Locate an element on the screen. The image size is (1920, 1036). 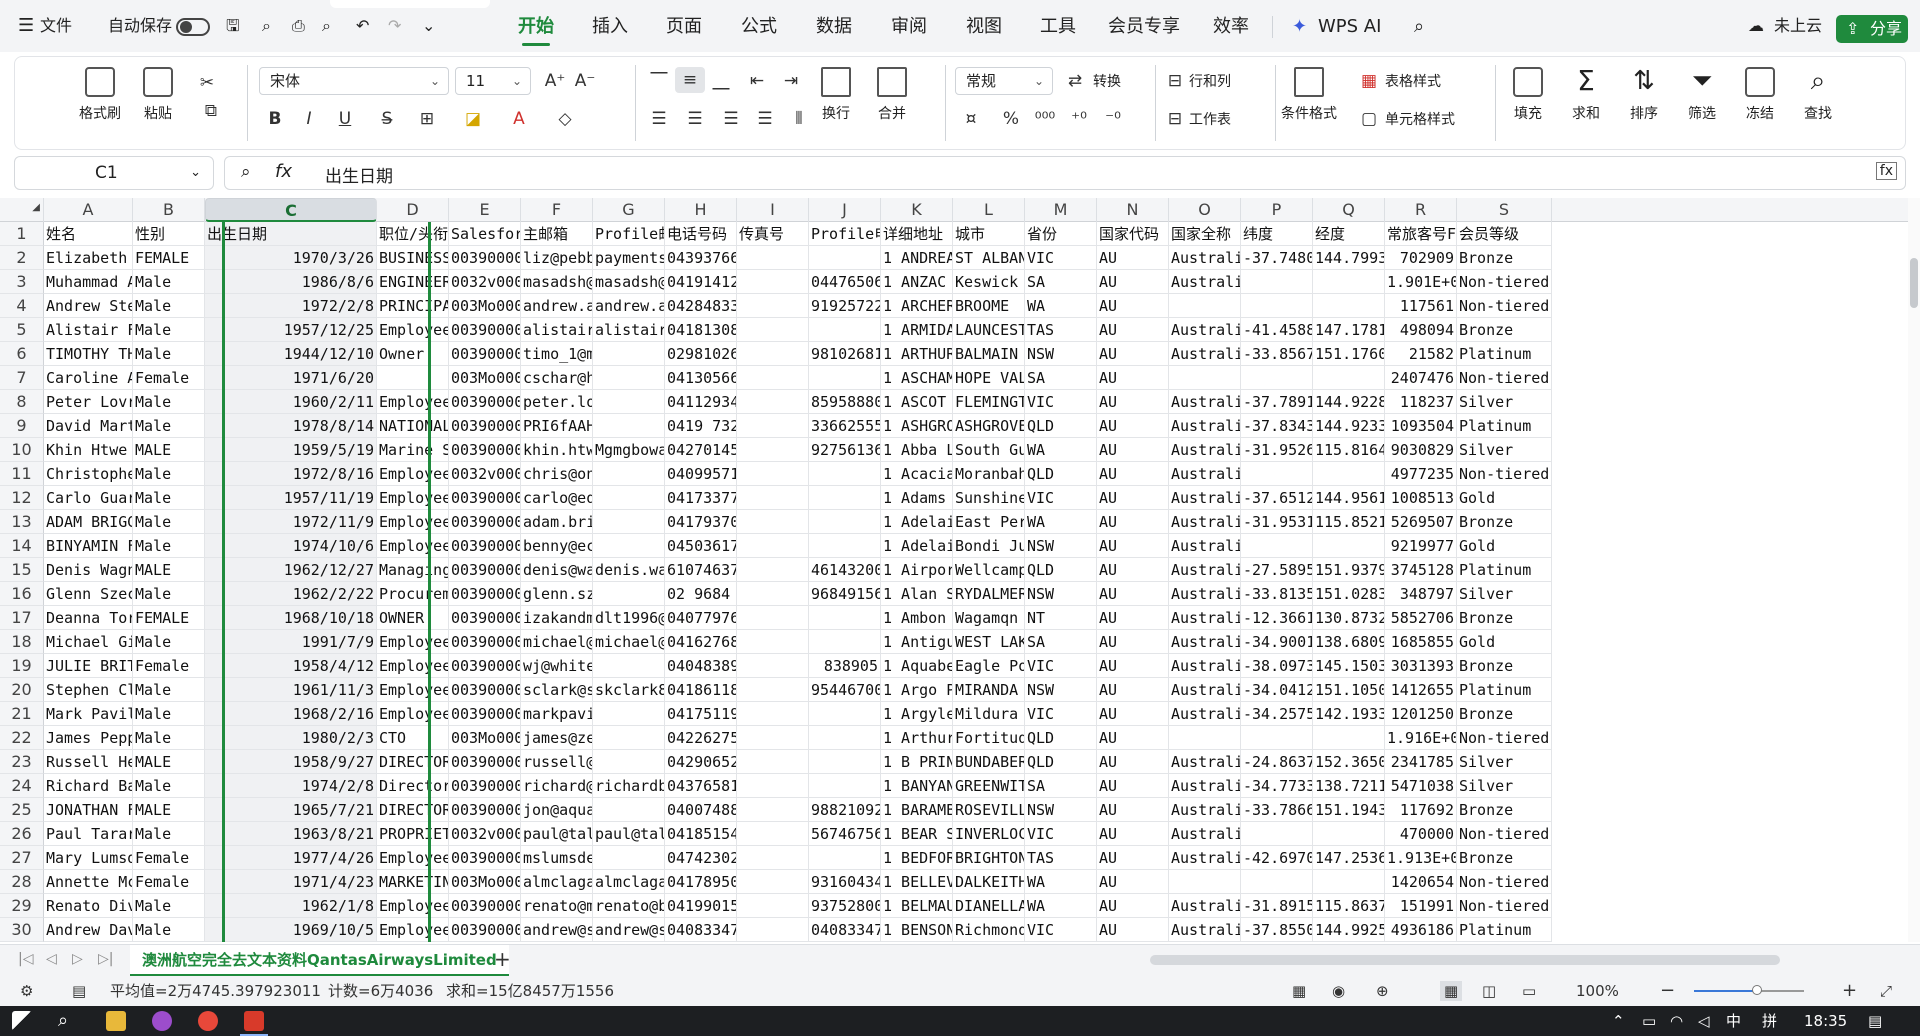
cell-o6: Australia is located at coordinates (1205, 354).